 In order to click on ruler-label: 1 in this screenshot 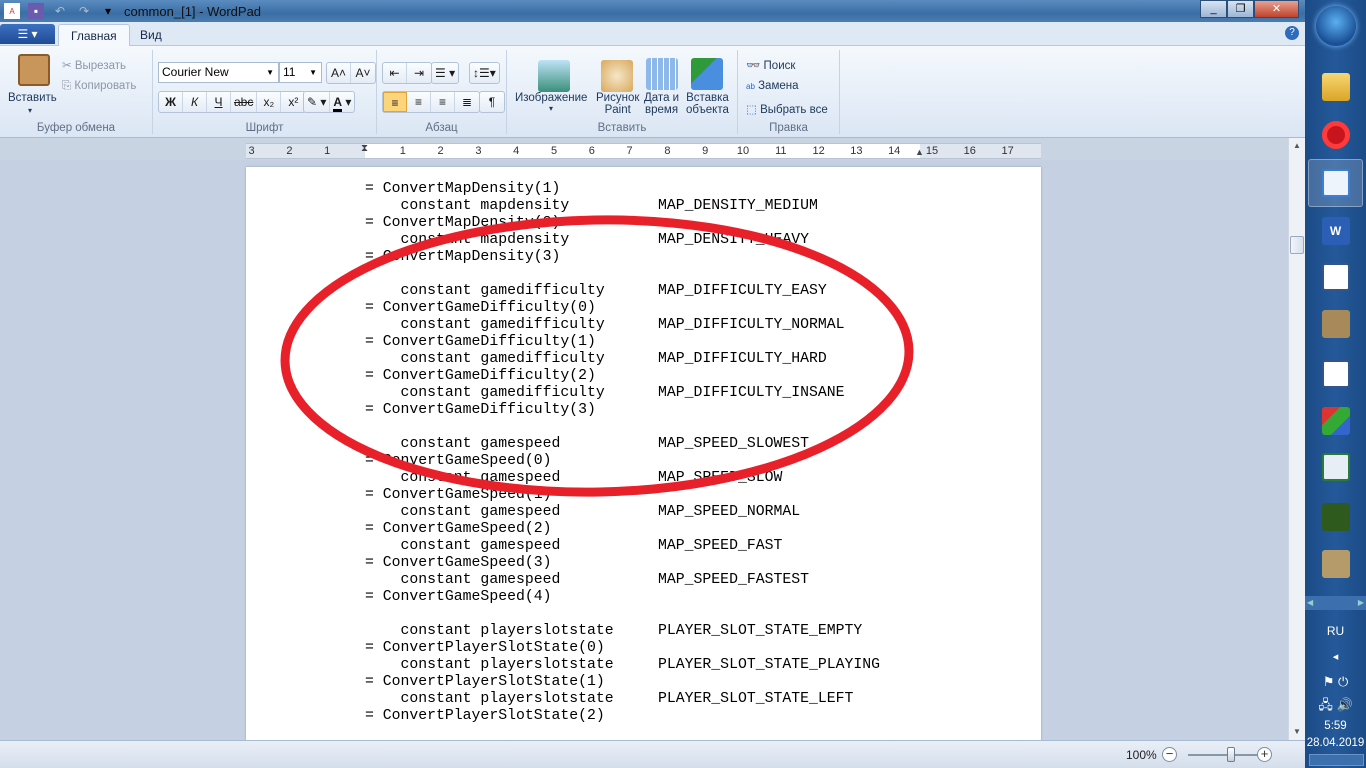, I will do `click(402, 151)`.